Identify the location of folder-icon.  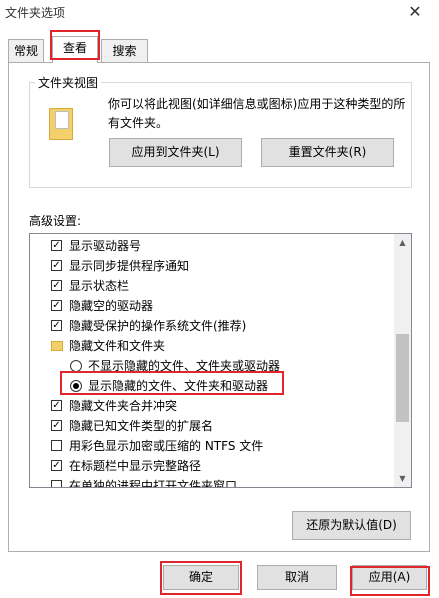
(57, 346).